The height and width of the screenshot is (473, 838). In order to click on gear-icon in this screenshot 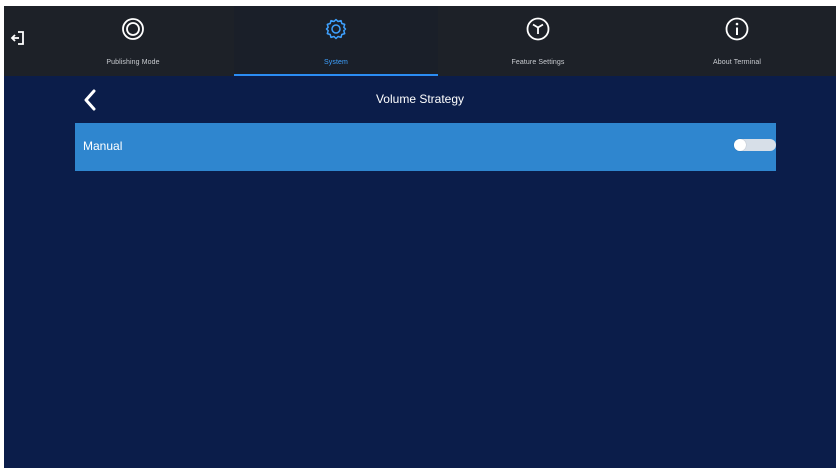, I will do `click(336, 29)`.